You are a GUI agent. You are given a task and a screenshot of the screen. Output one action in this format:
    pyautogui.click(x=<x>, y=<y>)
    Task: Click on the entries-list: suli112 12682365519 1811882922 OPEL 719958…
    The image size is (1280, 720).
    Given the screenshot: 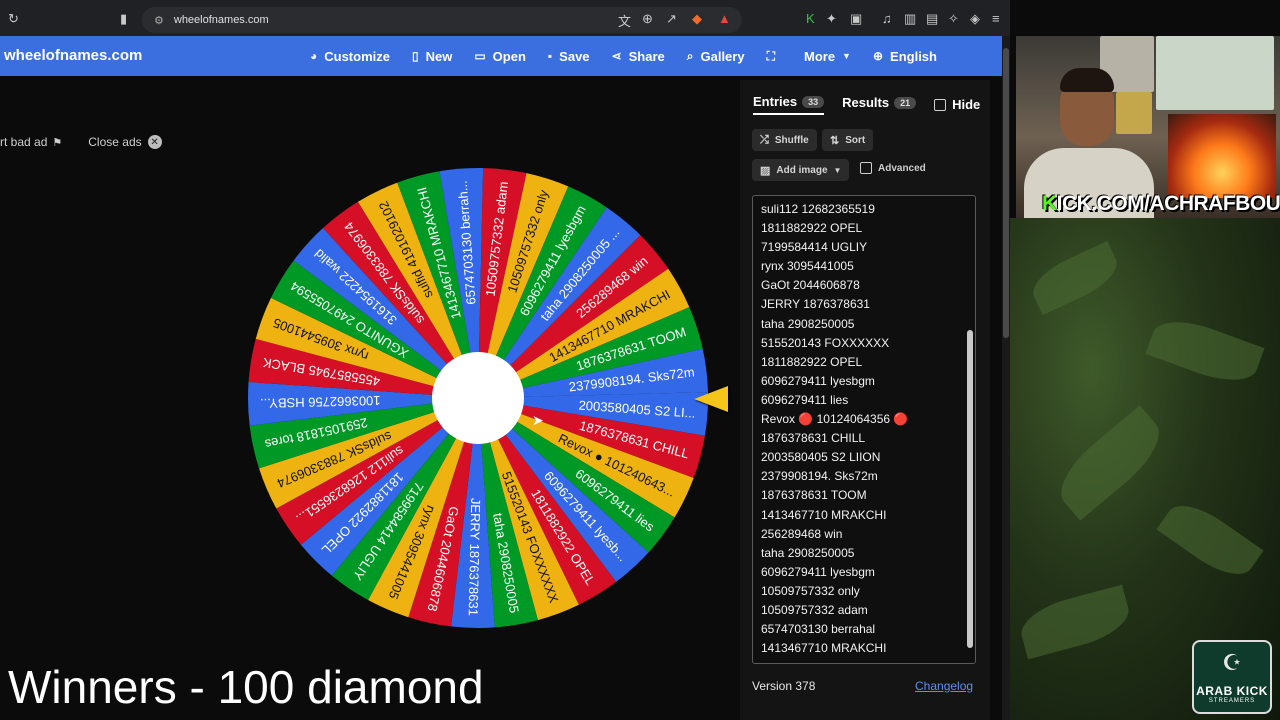 What is the action you would take?
    pyautogui.click(x=864, y=427)
    